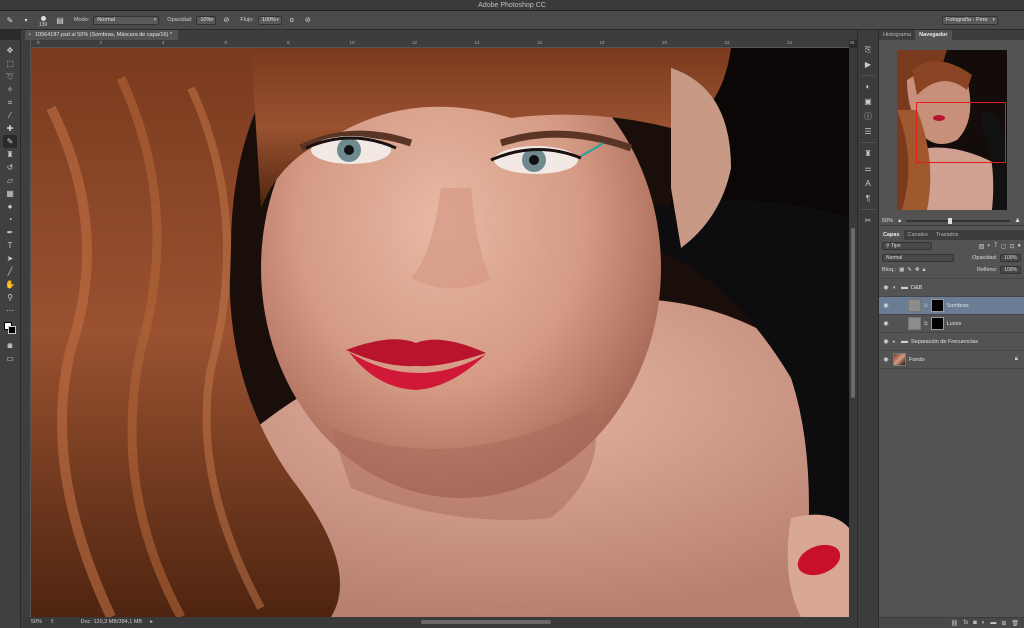 This screenshot has width=1024, height=628. Describe the element at coordinates (10, 50) in the screenshot. I see `move-tool-icon: ✥` at that location.